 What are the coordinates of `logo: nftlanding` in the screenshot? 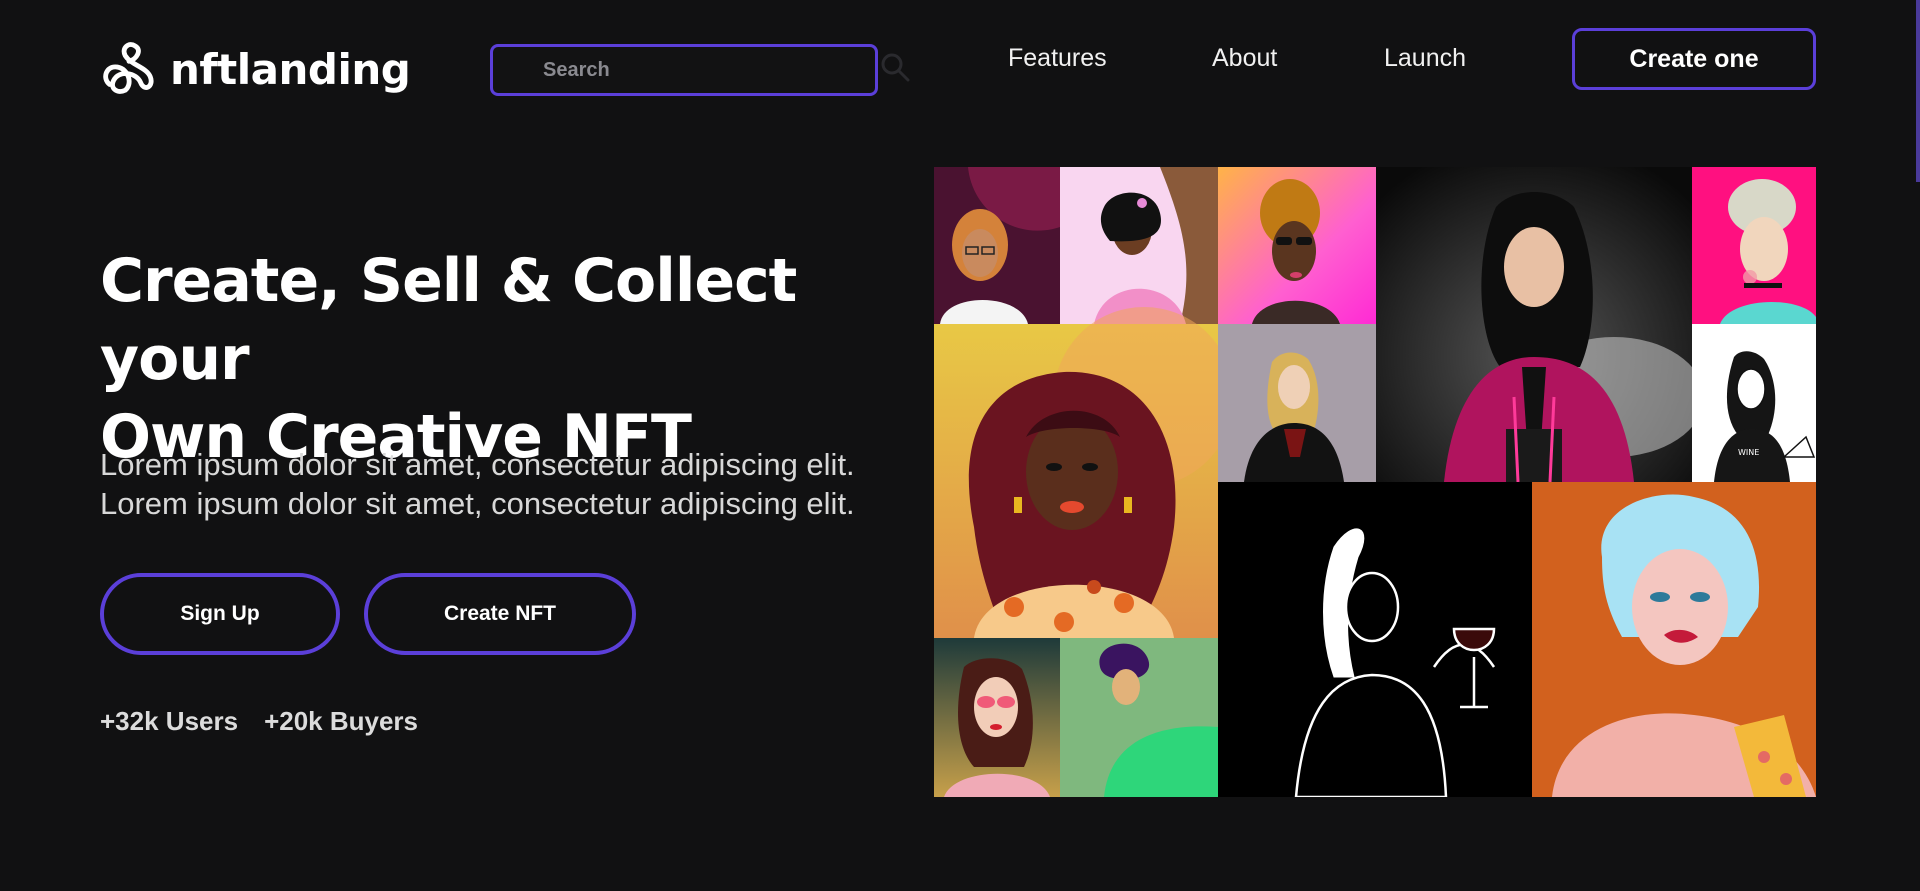 It's located at (255, 69).